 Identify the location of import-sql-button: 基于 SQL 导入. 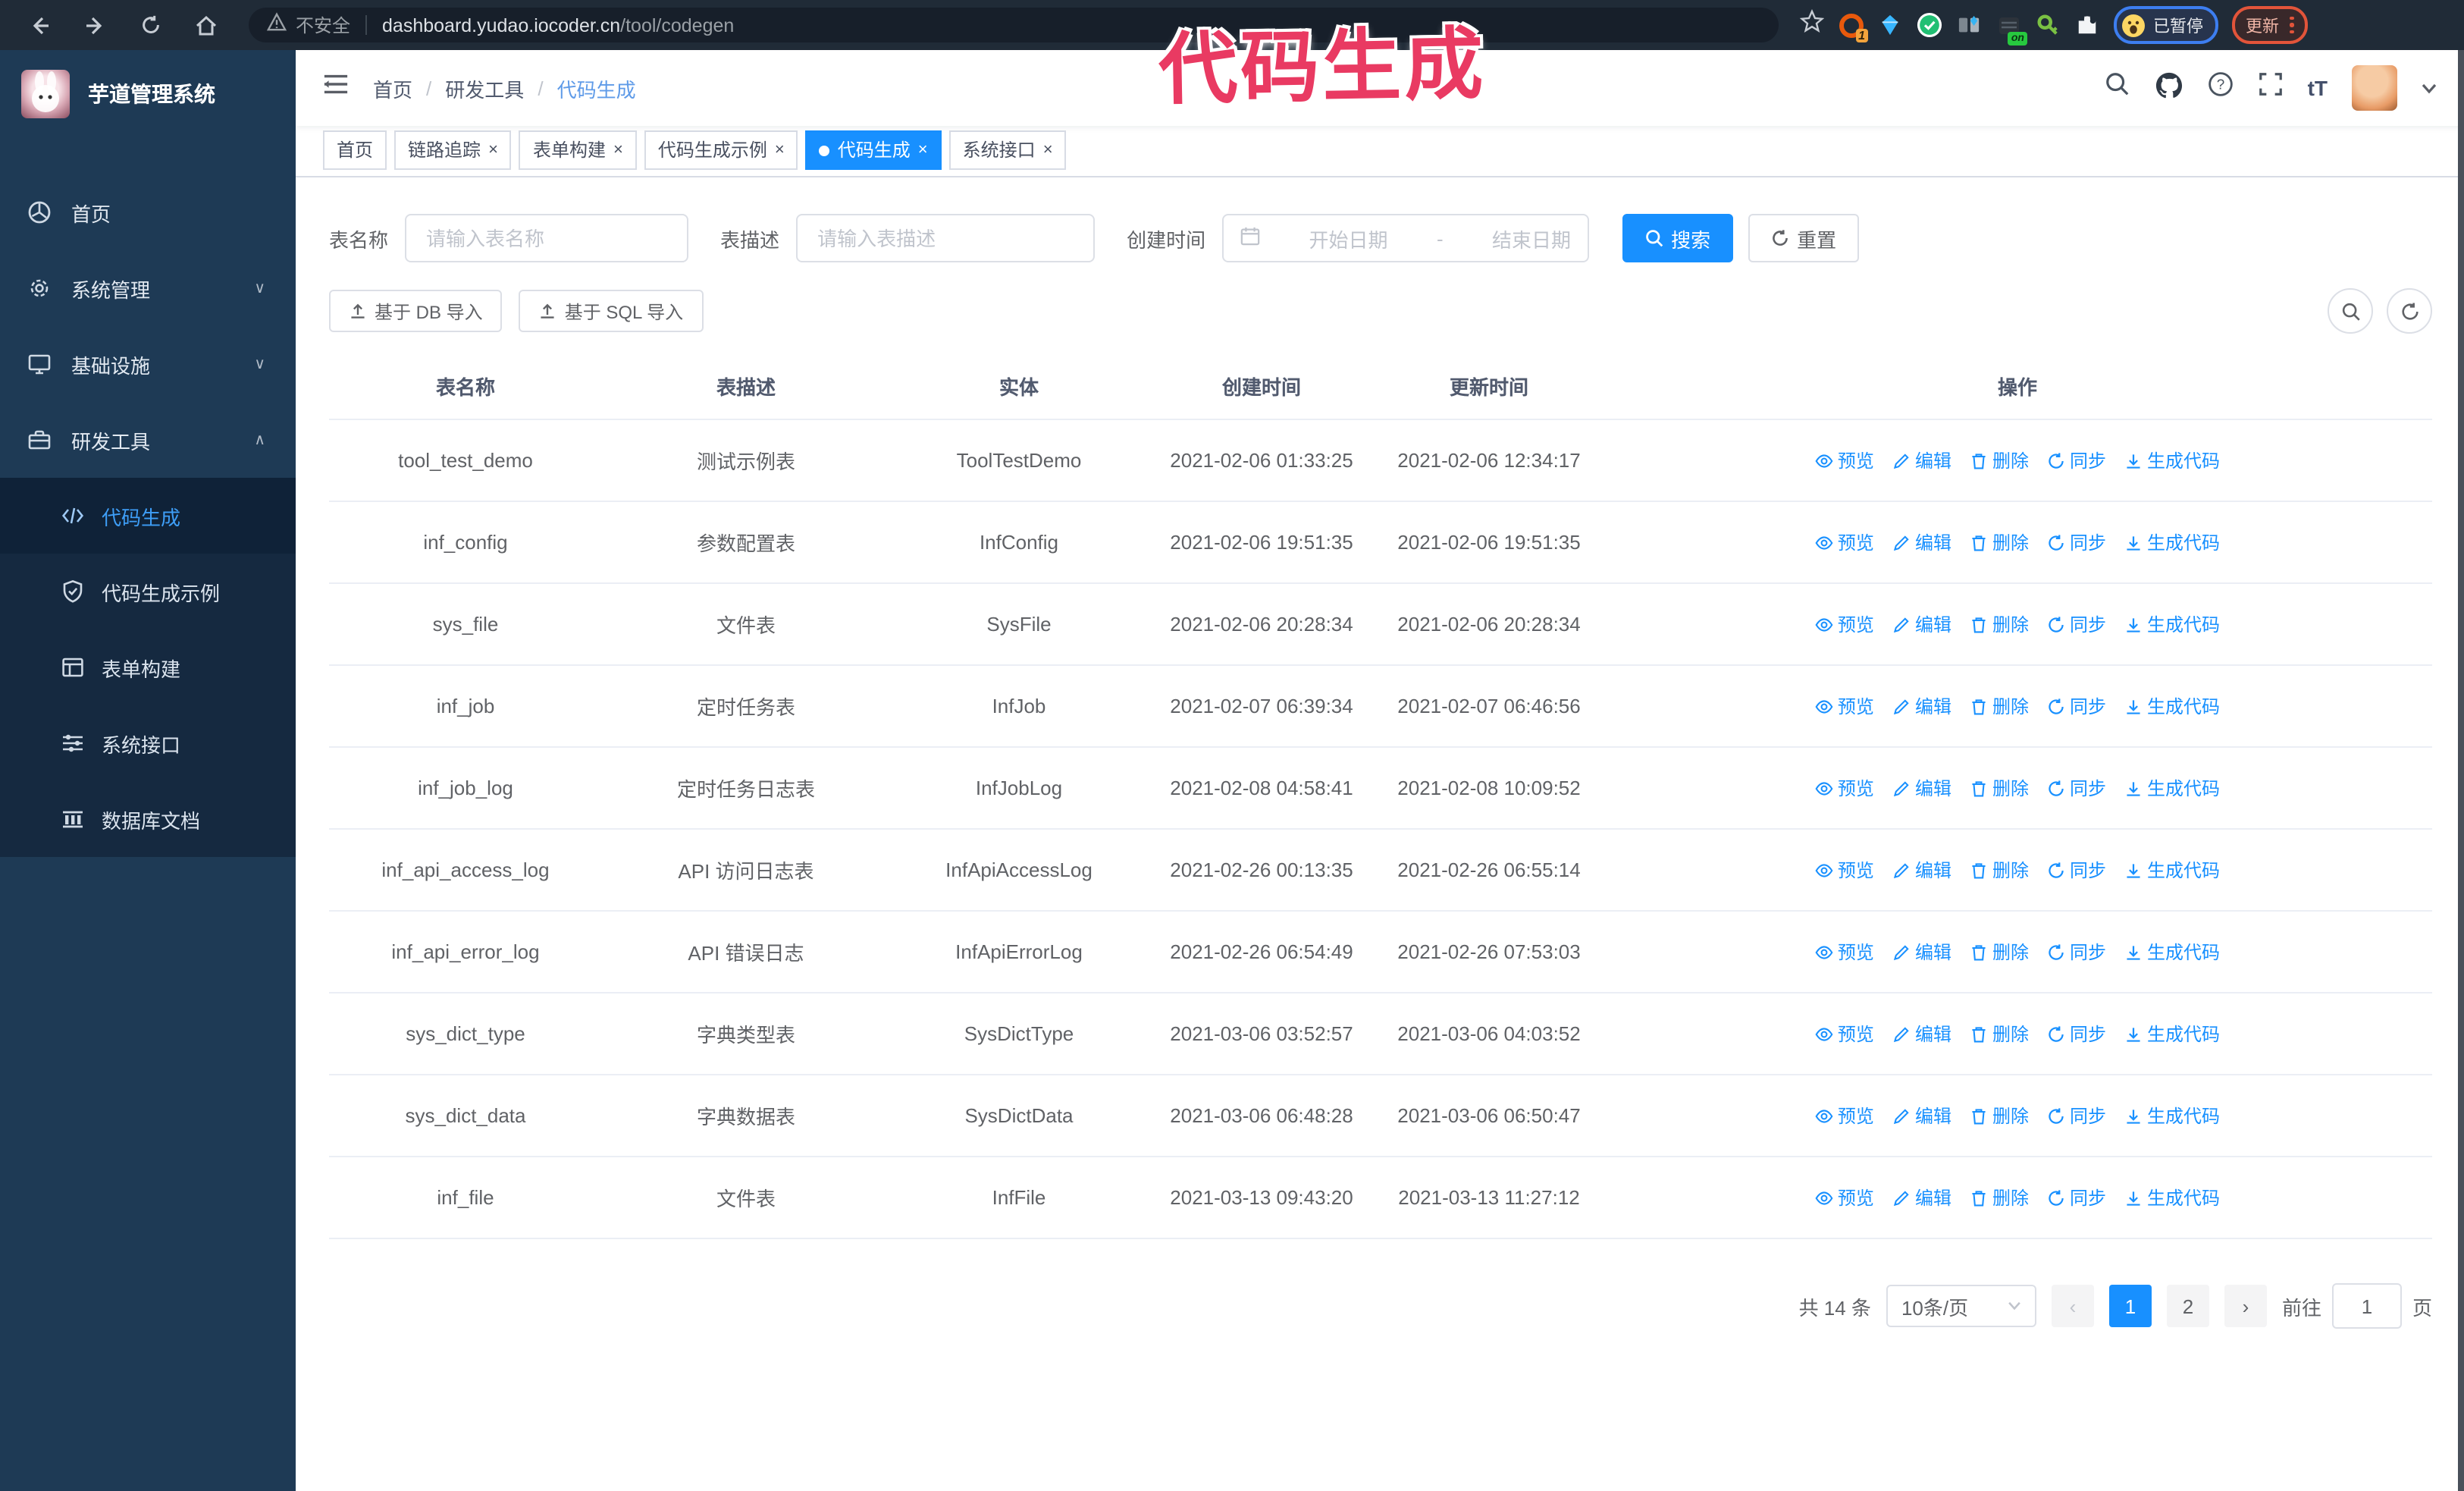
(611, 311).